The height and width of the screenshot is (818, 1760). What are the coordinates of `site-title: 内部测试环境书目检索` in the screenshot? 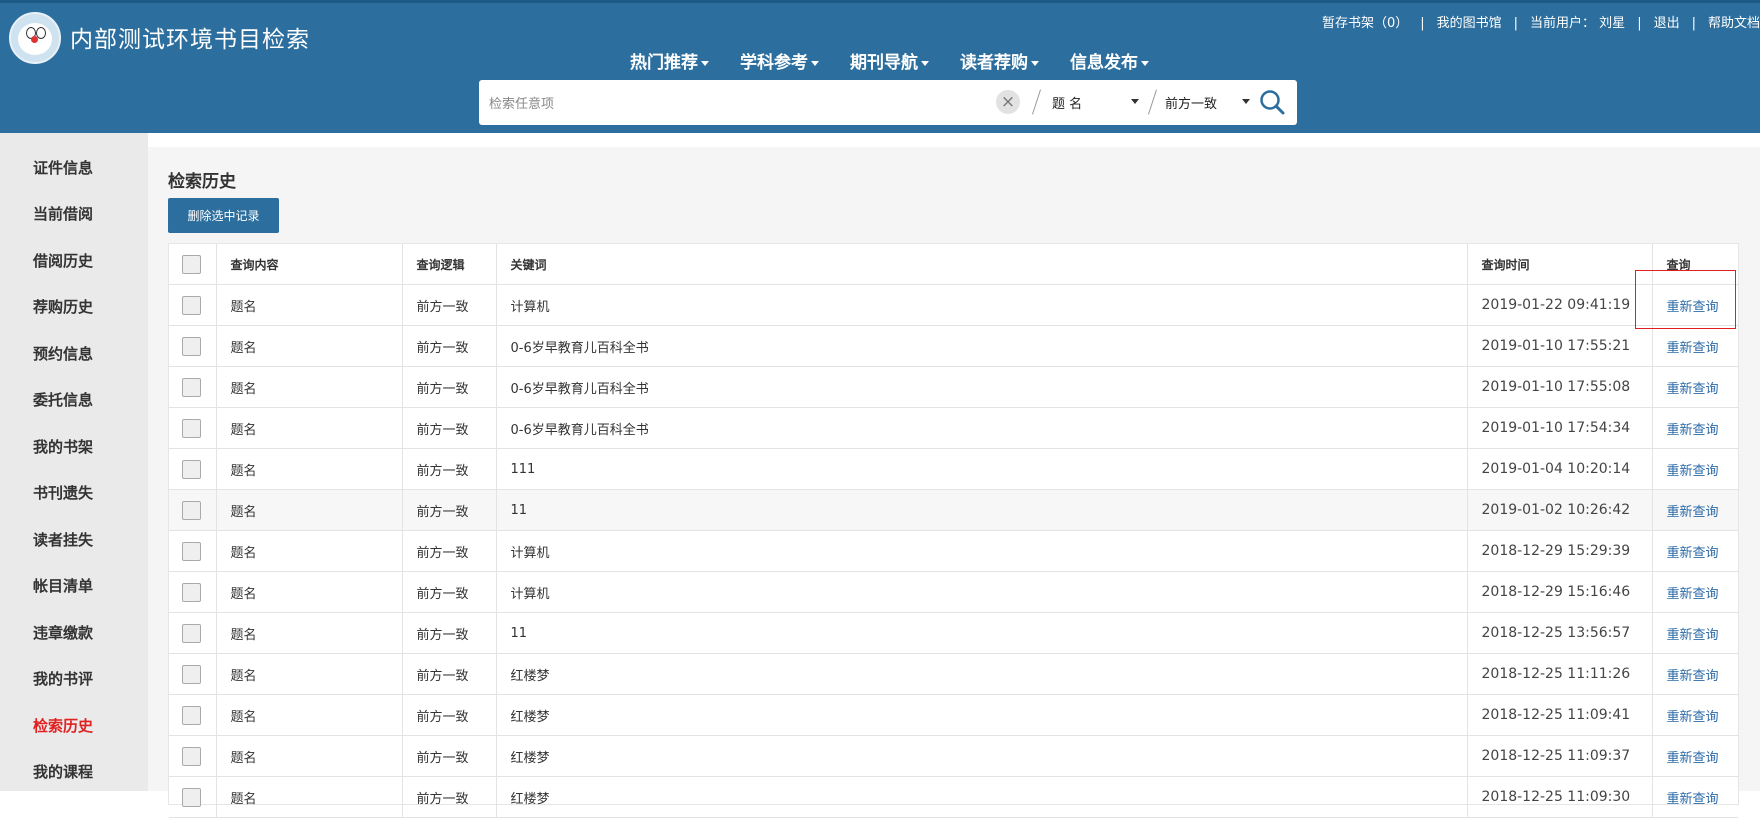 It's located at (190, 40).